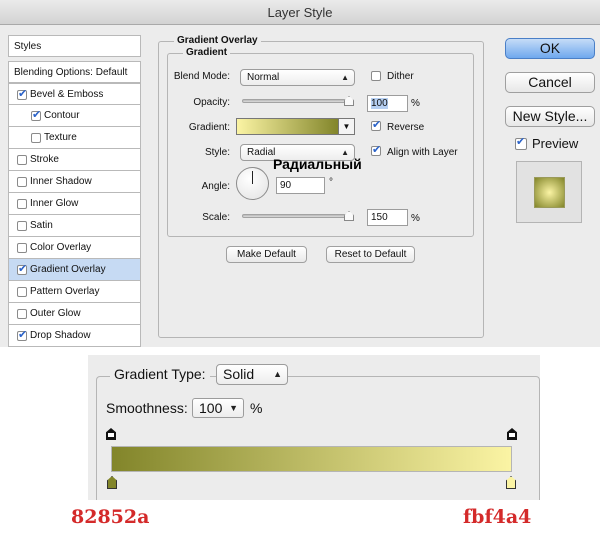 Image resolution: width=600 pixels, height=555 pixels. Describe the element at coordinates (216, 217) in the screenshot. I see `scale-label: Scale:` at that location.